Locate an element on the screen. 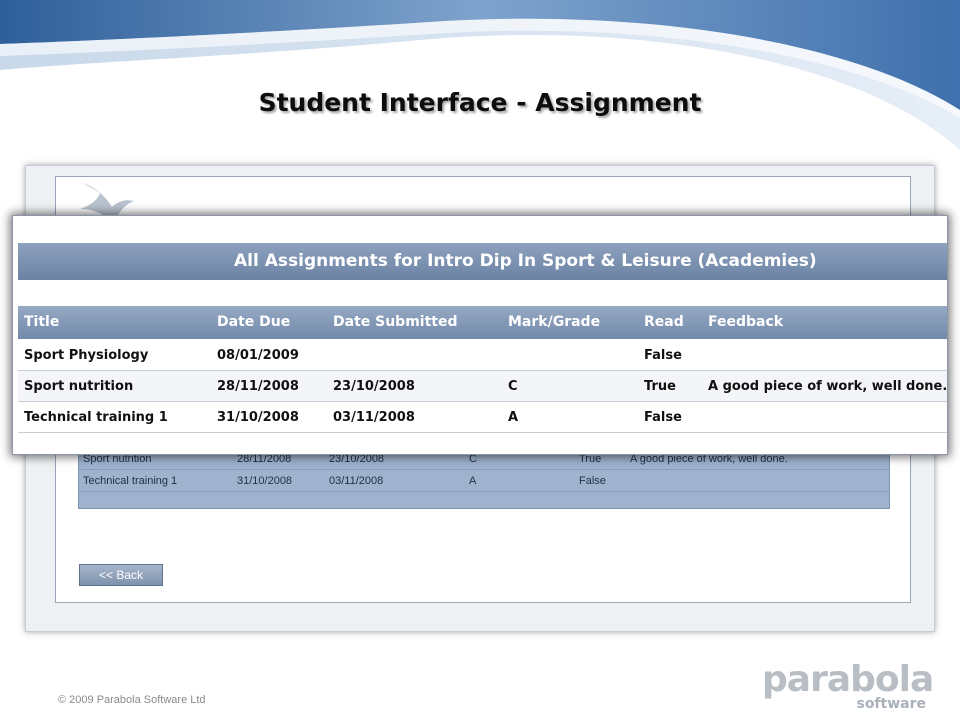  brand-tagline: software is located at coordinates (891, 704).